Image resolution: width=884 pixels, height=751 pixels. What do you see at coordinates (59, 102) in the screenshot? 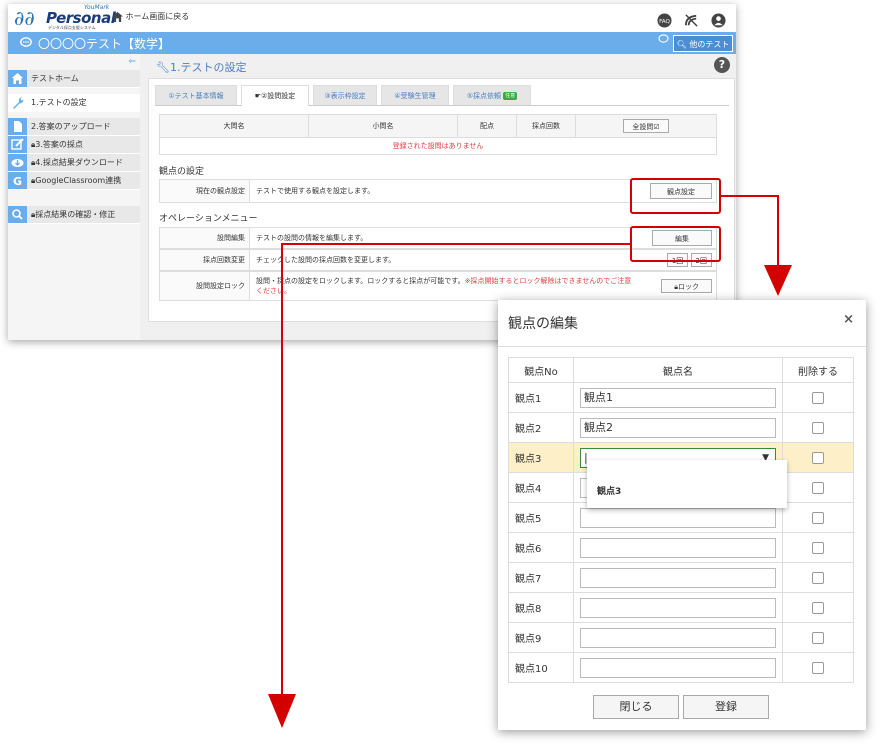
I see `sidebar-item-label: 1.テストの設定` at bounding box center [59, 102].